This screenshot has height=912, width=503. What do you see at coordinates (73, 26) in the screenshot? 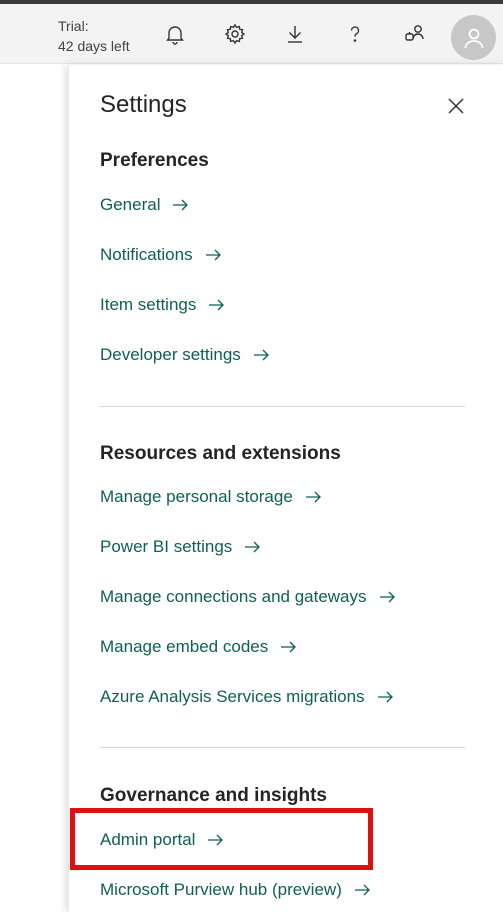
I see `trial-label: Trial:` at bounding box center [73, 26].